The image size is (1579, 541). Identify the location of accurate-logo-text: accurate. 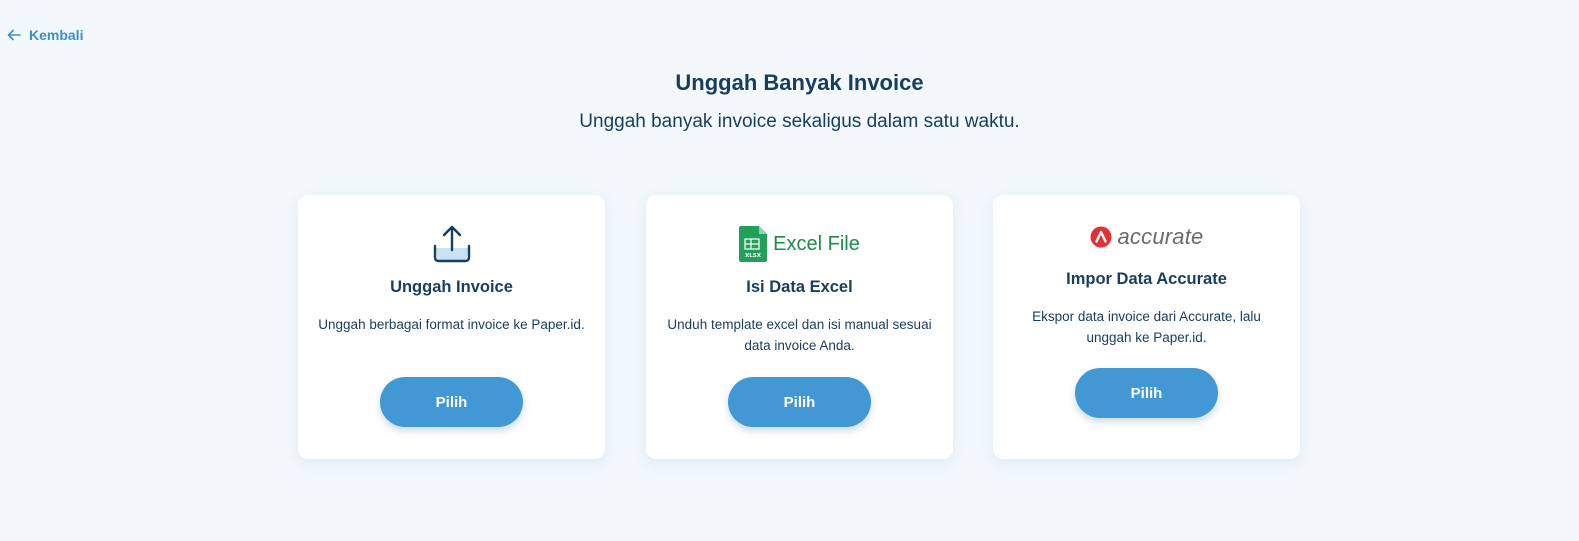
(1160, 236).